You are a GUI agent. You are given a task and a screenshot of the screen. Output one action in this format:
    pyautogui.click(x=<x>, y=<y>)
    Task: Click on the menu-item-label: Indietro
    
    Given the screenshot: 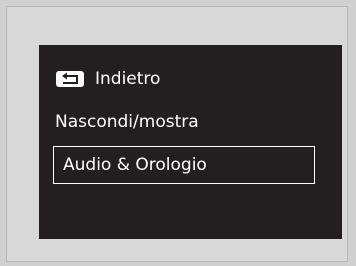 What is the action you would take?
    pyautogui.click(x=128, y=79)
    